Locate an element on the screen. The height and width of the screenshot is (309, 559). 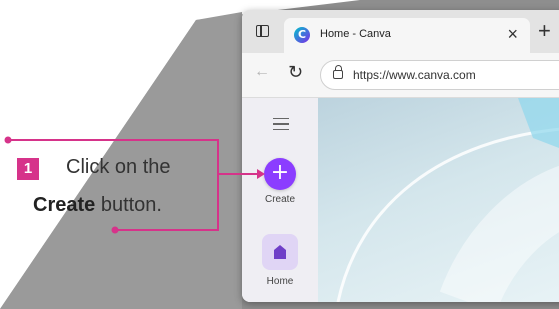
callout-text-line2: Create button. is located at coordinates (97, 205).